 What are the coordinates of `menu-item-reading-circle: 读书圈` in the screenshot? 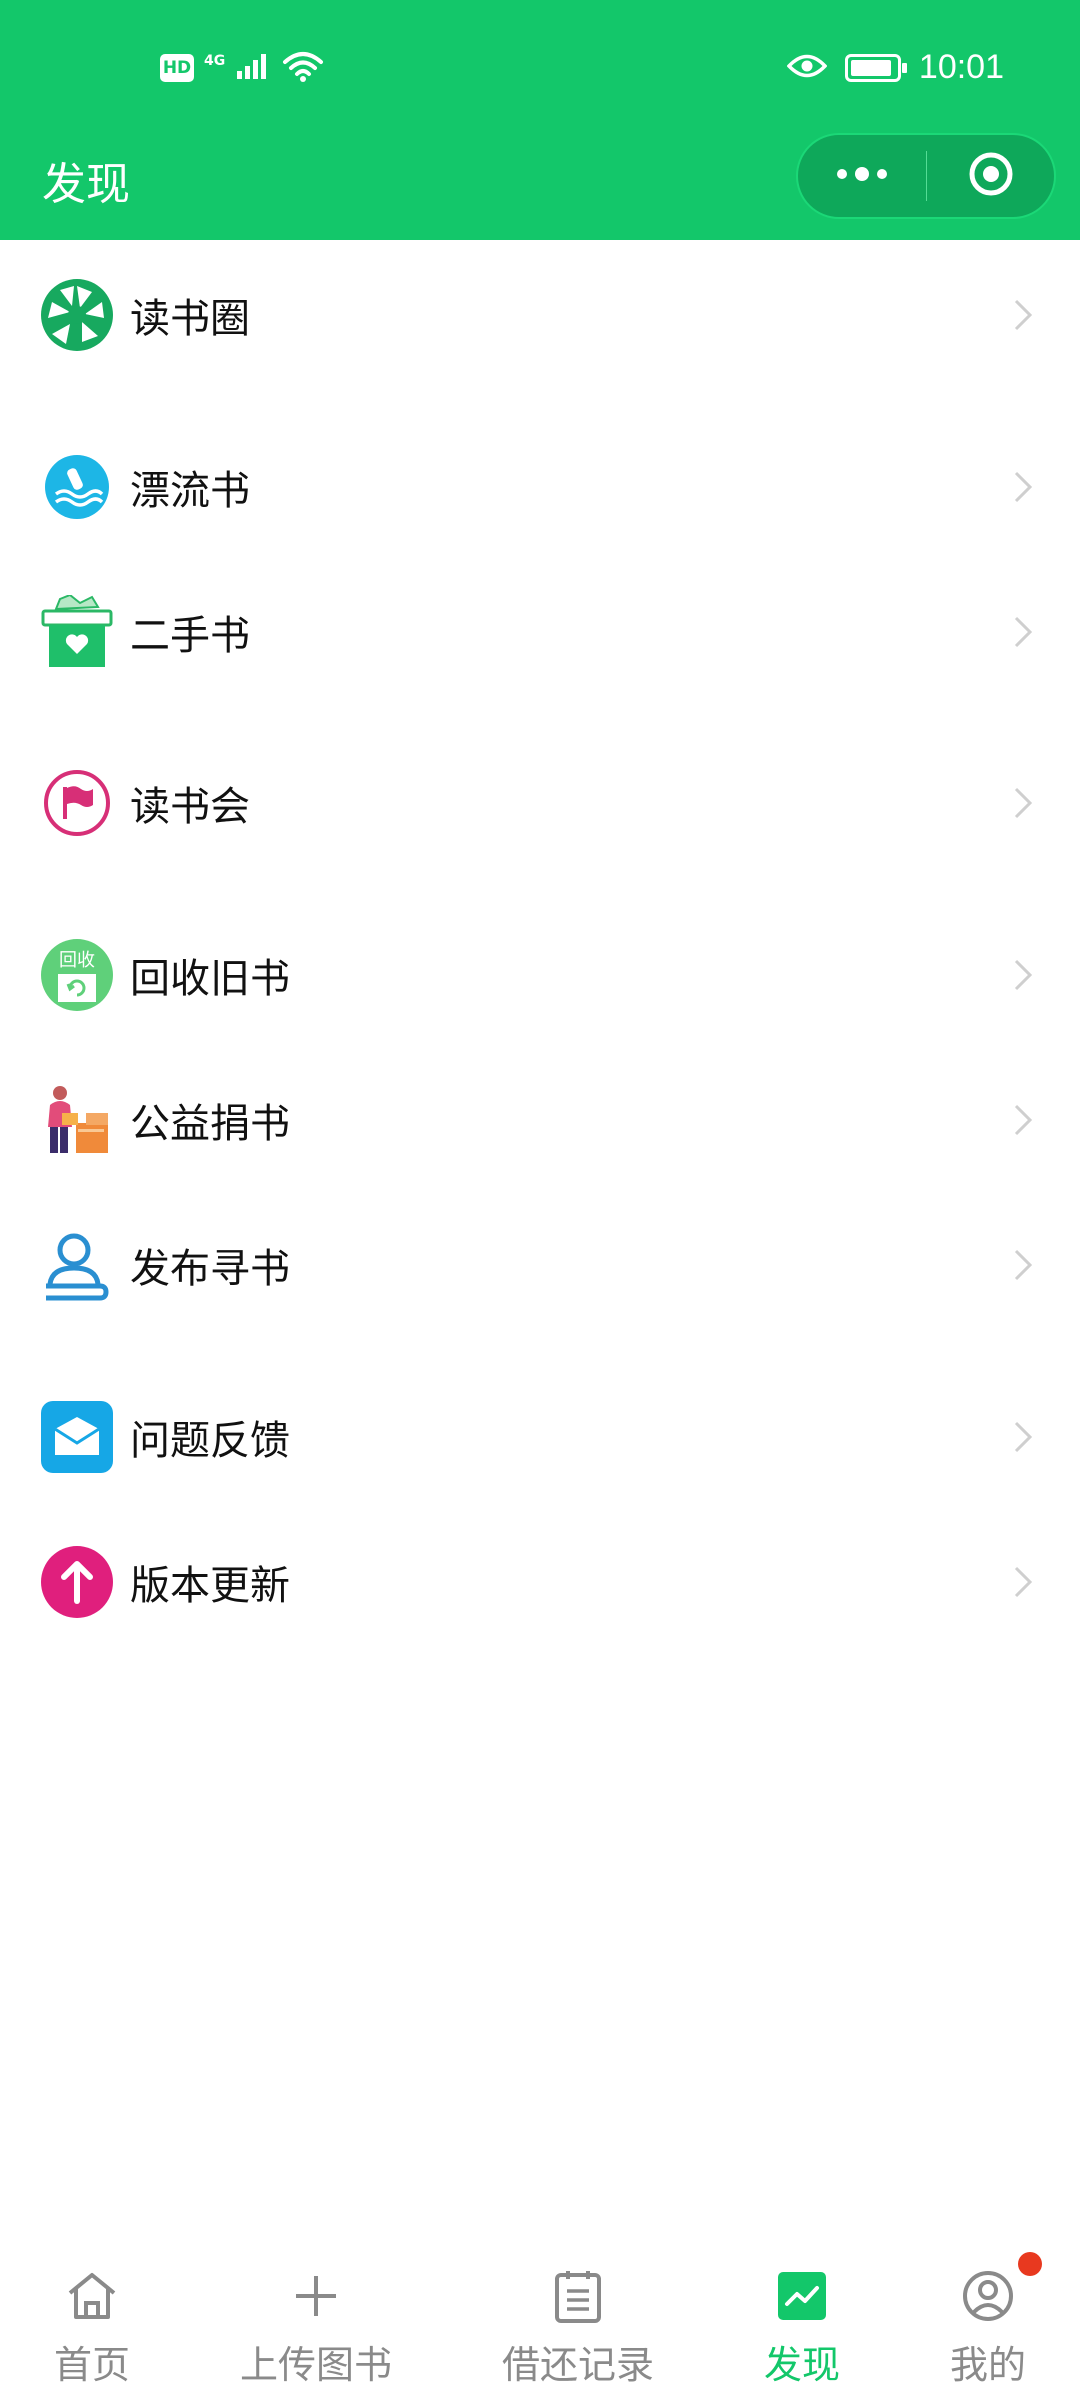 It's located at (540, 315).